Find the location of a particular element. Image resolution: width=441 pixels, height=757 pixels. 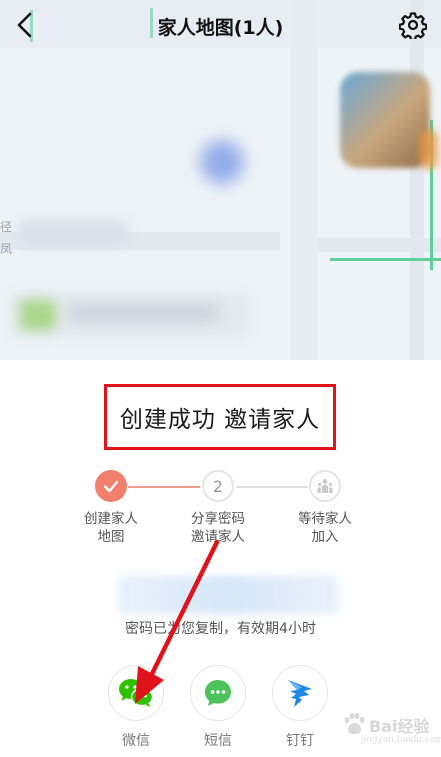

checkmark-icon is located at coordinates (111, 486).